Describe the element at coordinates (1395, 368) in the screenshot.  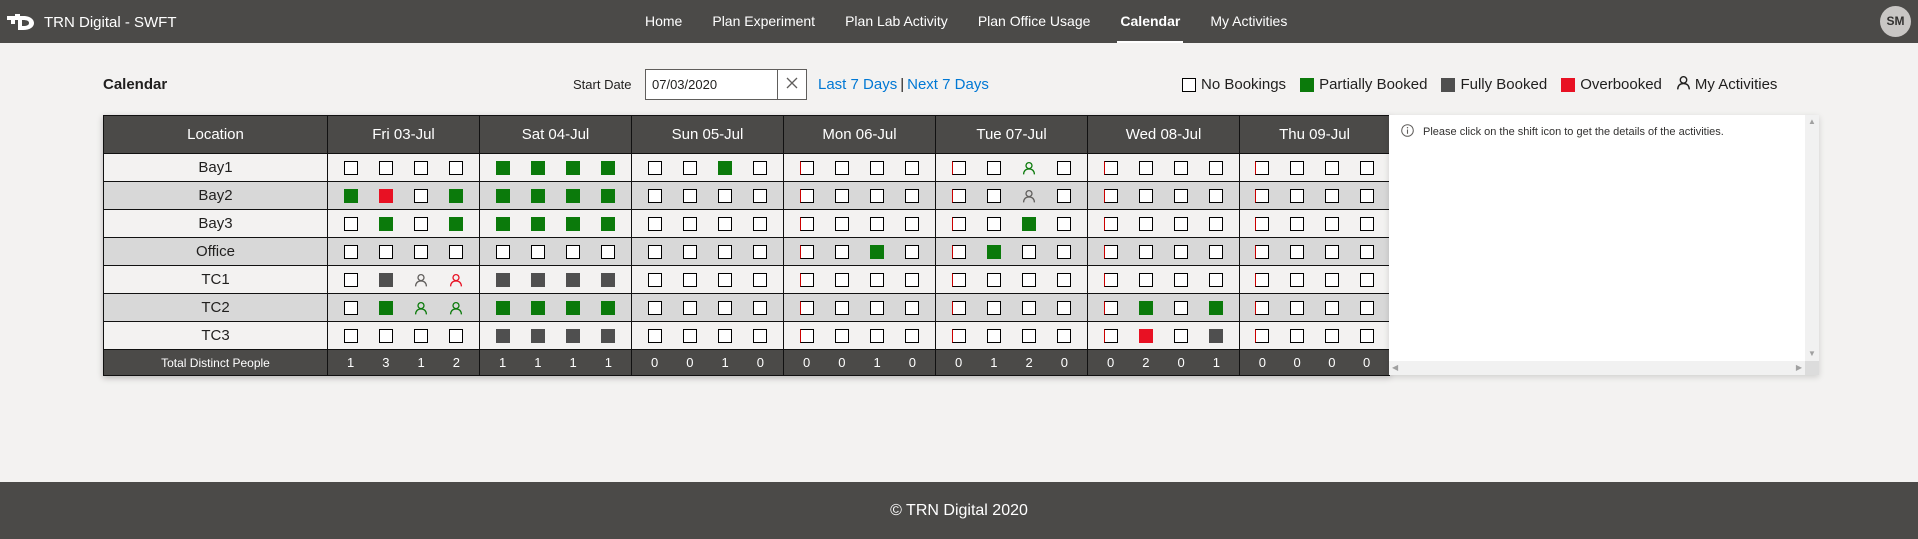
I see `scroll-left-arrow-icon: ◀` at that location.